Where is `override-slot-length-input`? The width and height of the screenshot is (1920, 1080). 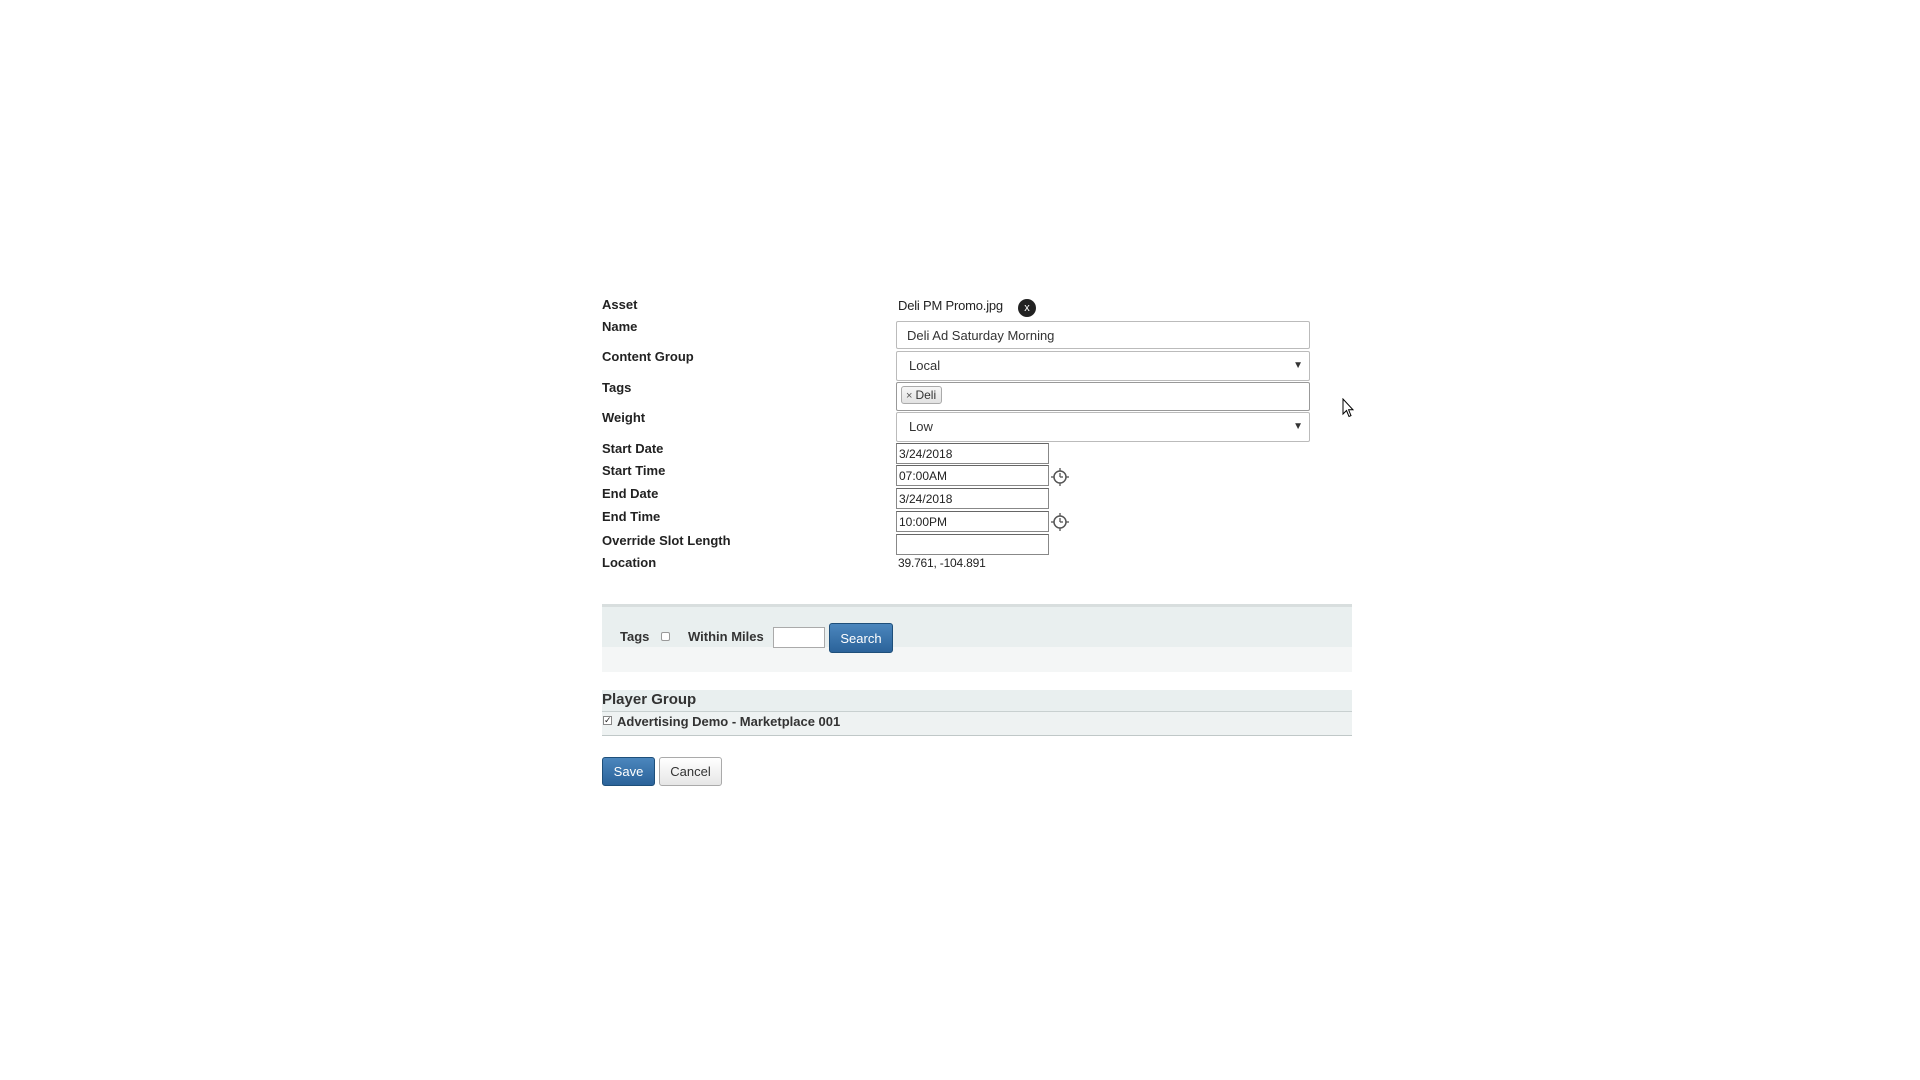
override-slot-length-input is located at coordinates (972, 544).